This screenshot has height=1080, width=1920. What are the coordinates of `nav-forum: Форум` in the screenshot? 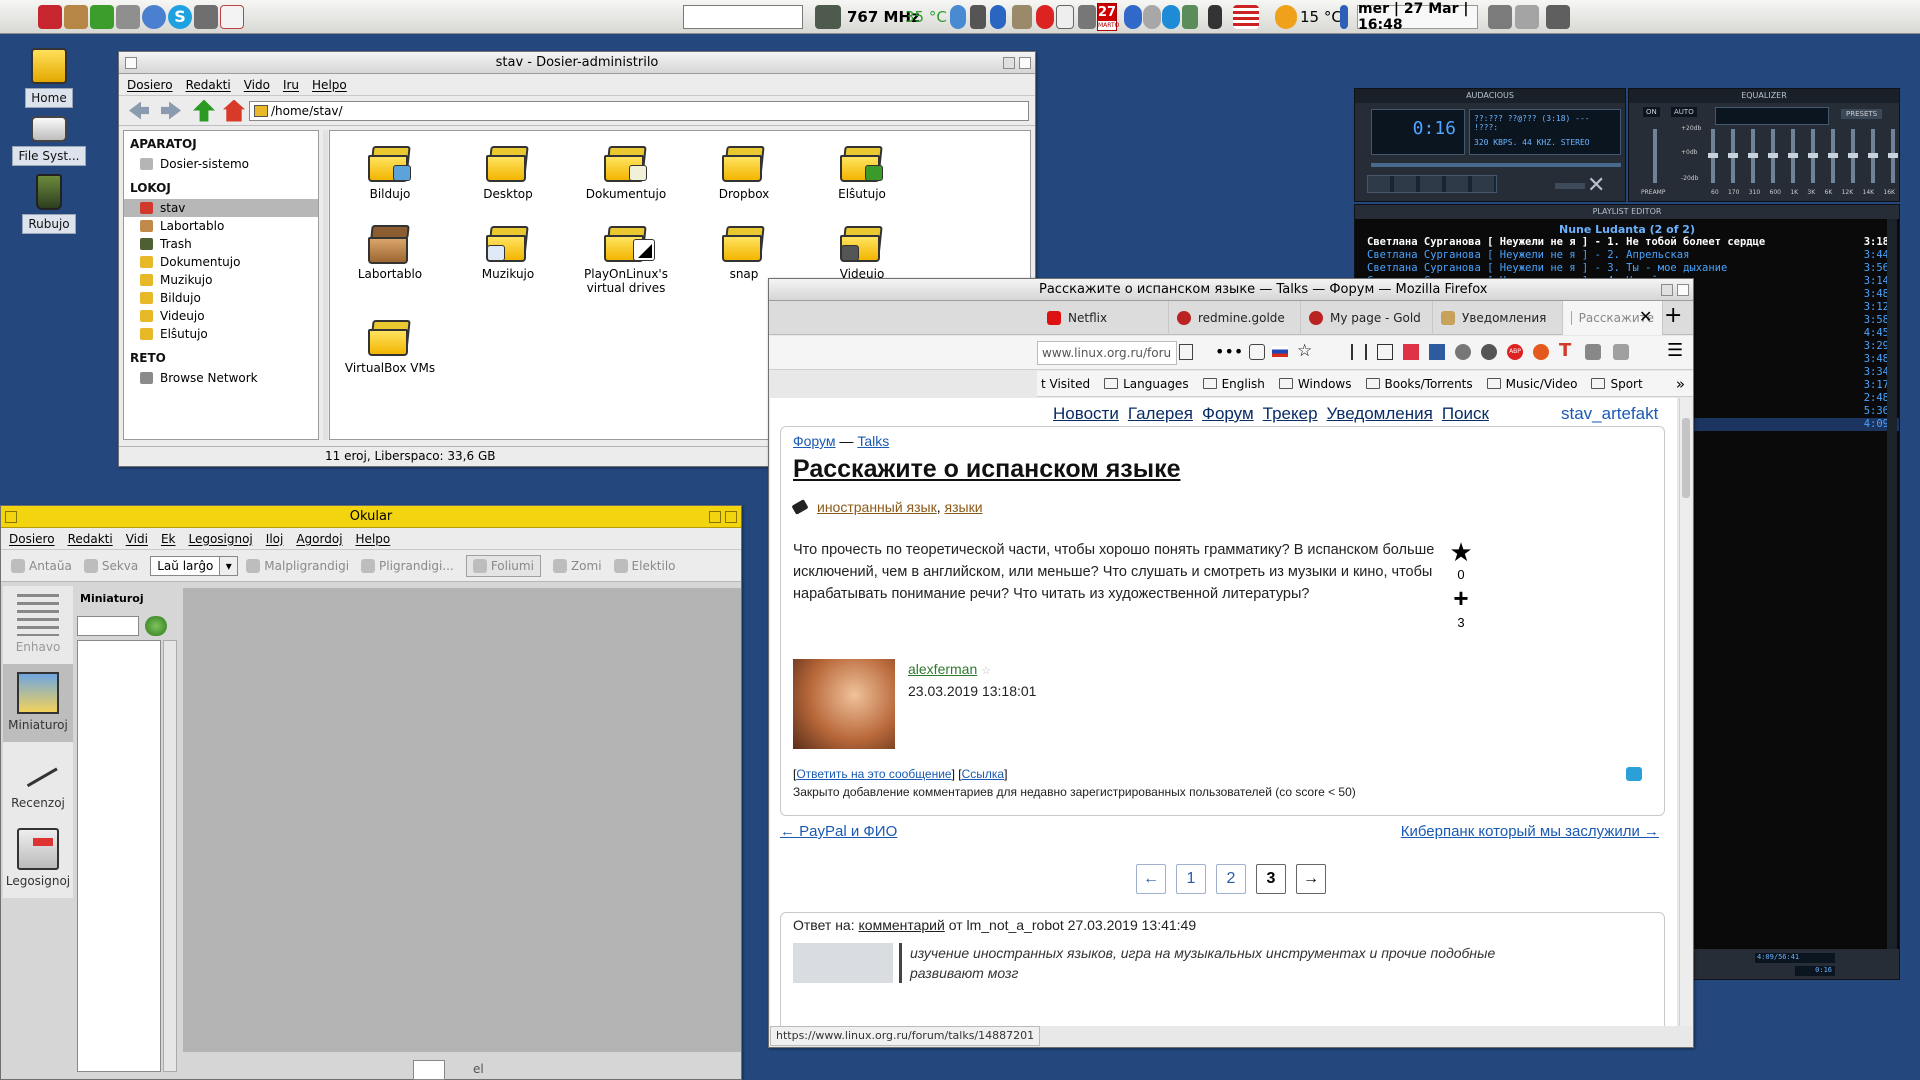 It's located at (1228, 414).